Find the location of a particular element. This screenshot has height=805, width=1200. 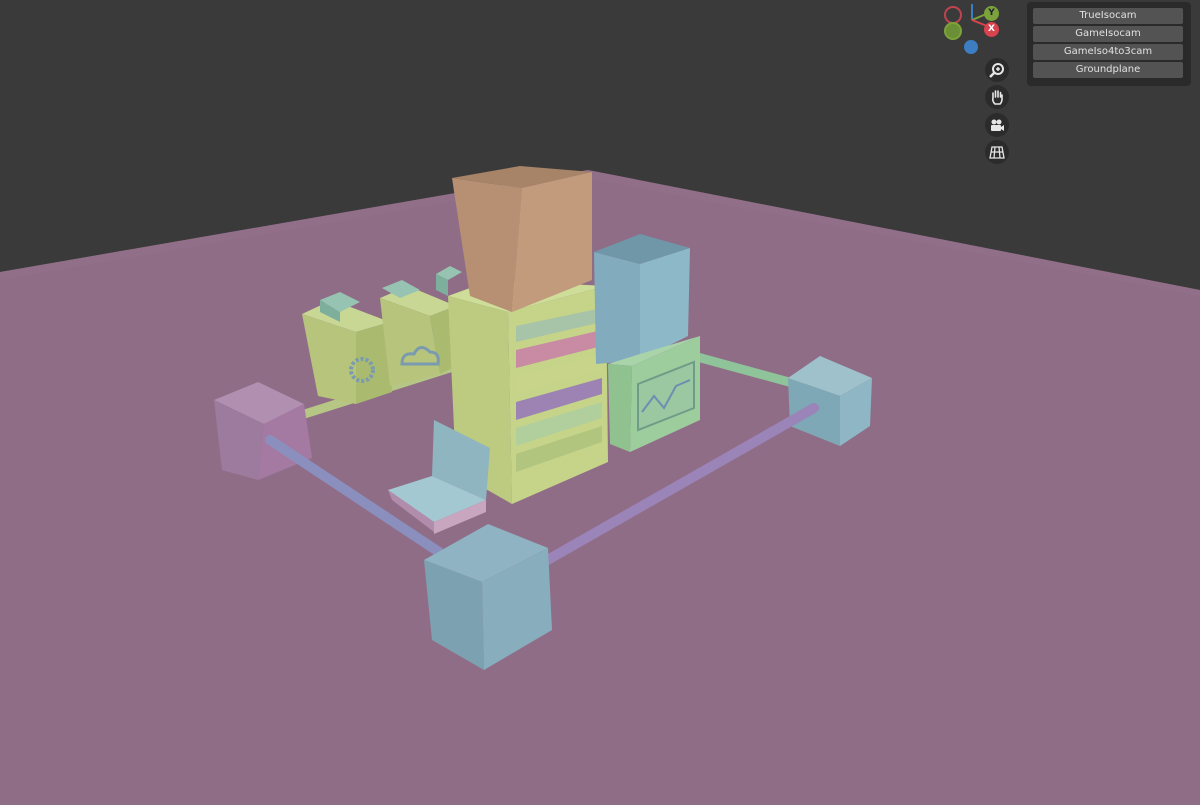

camera-view-button is located at coordinates (997, 125).